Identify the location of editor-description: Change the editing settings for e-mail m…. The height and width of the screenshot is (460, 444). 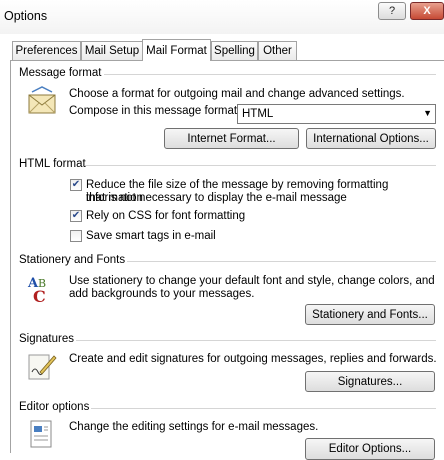
(194, 427).